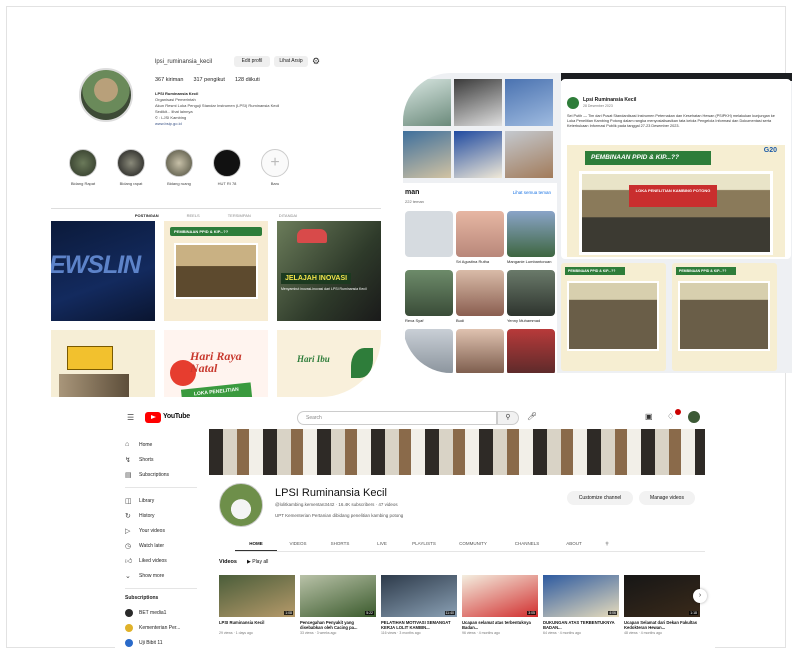 The image size is (792, 654). I want to click on profile-avatar, so click(106, 95).